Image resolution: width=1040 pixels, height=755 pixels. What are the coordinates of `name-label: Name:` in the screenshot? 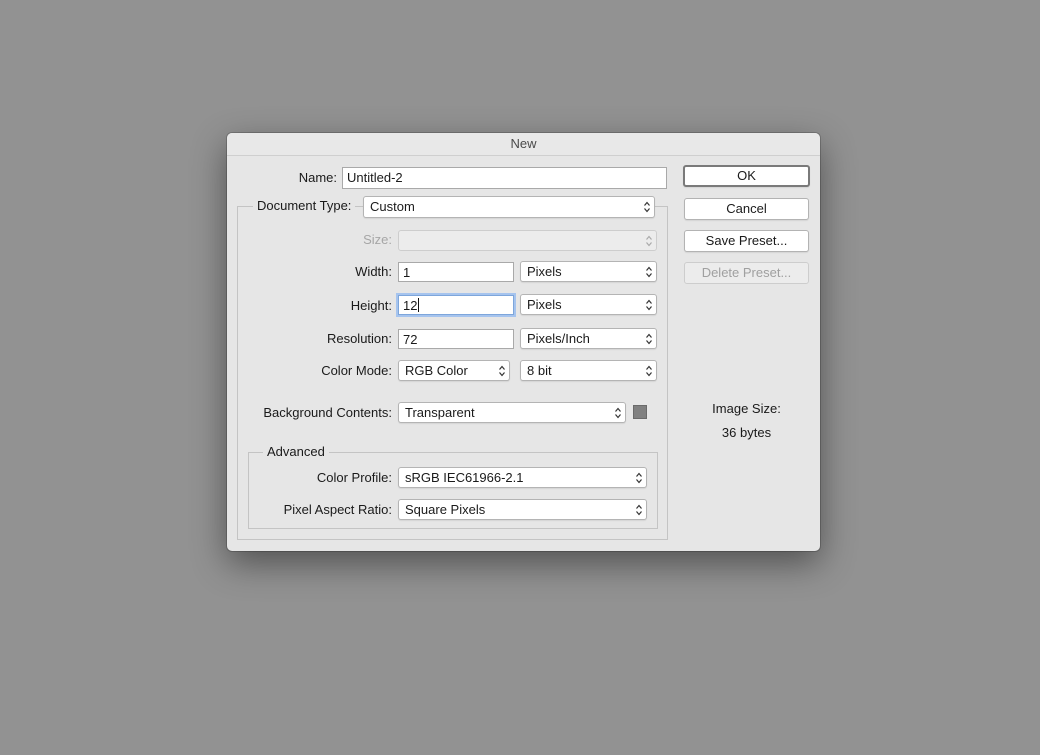 It's located at (317, 177).